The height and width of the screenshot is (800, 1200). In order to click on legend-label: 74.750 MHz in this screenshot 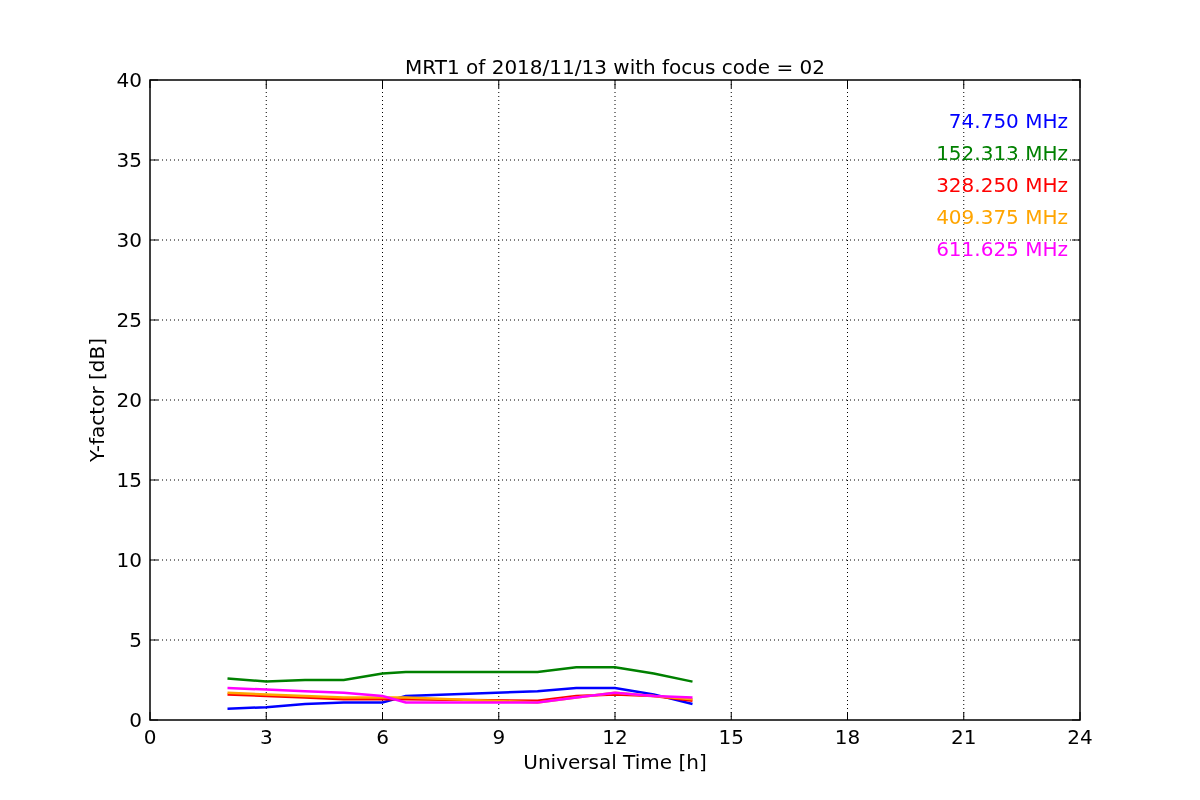, I will do `click(1008, 121)`.